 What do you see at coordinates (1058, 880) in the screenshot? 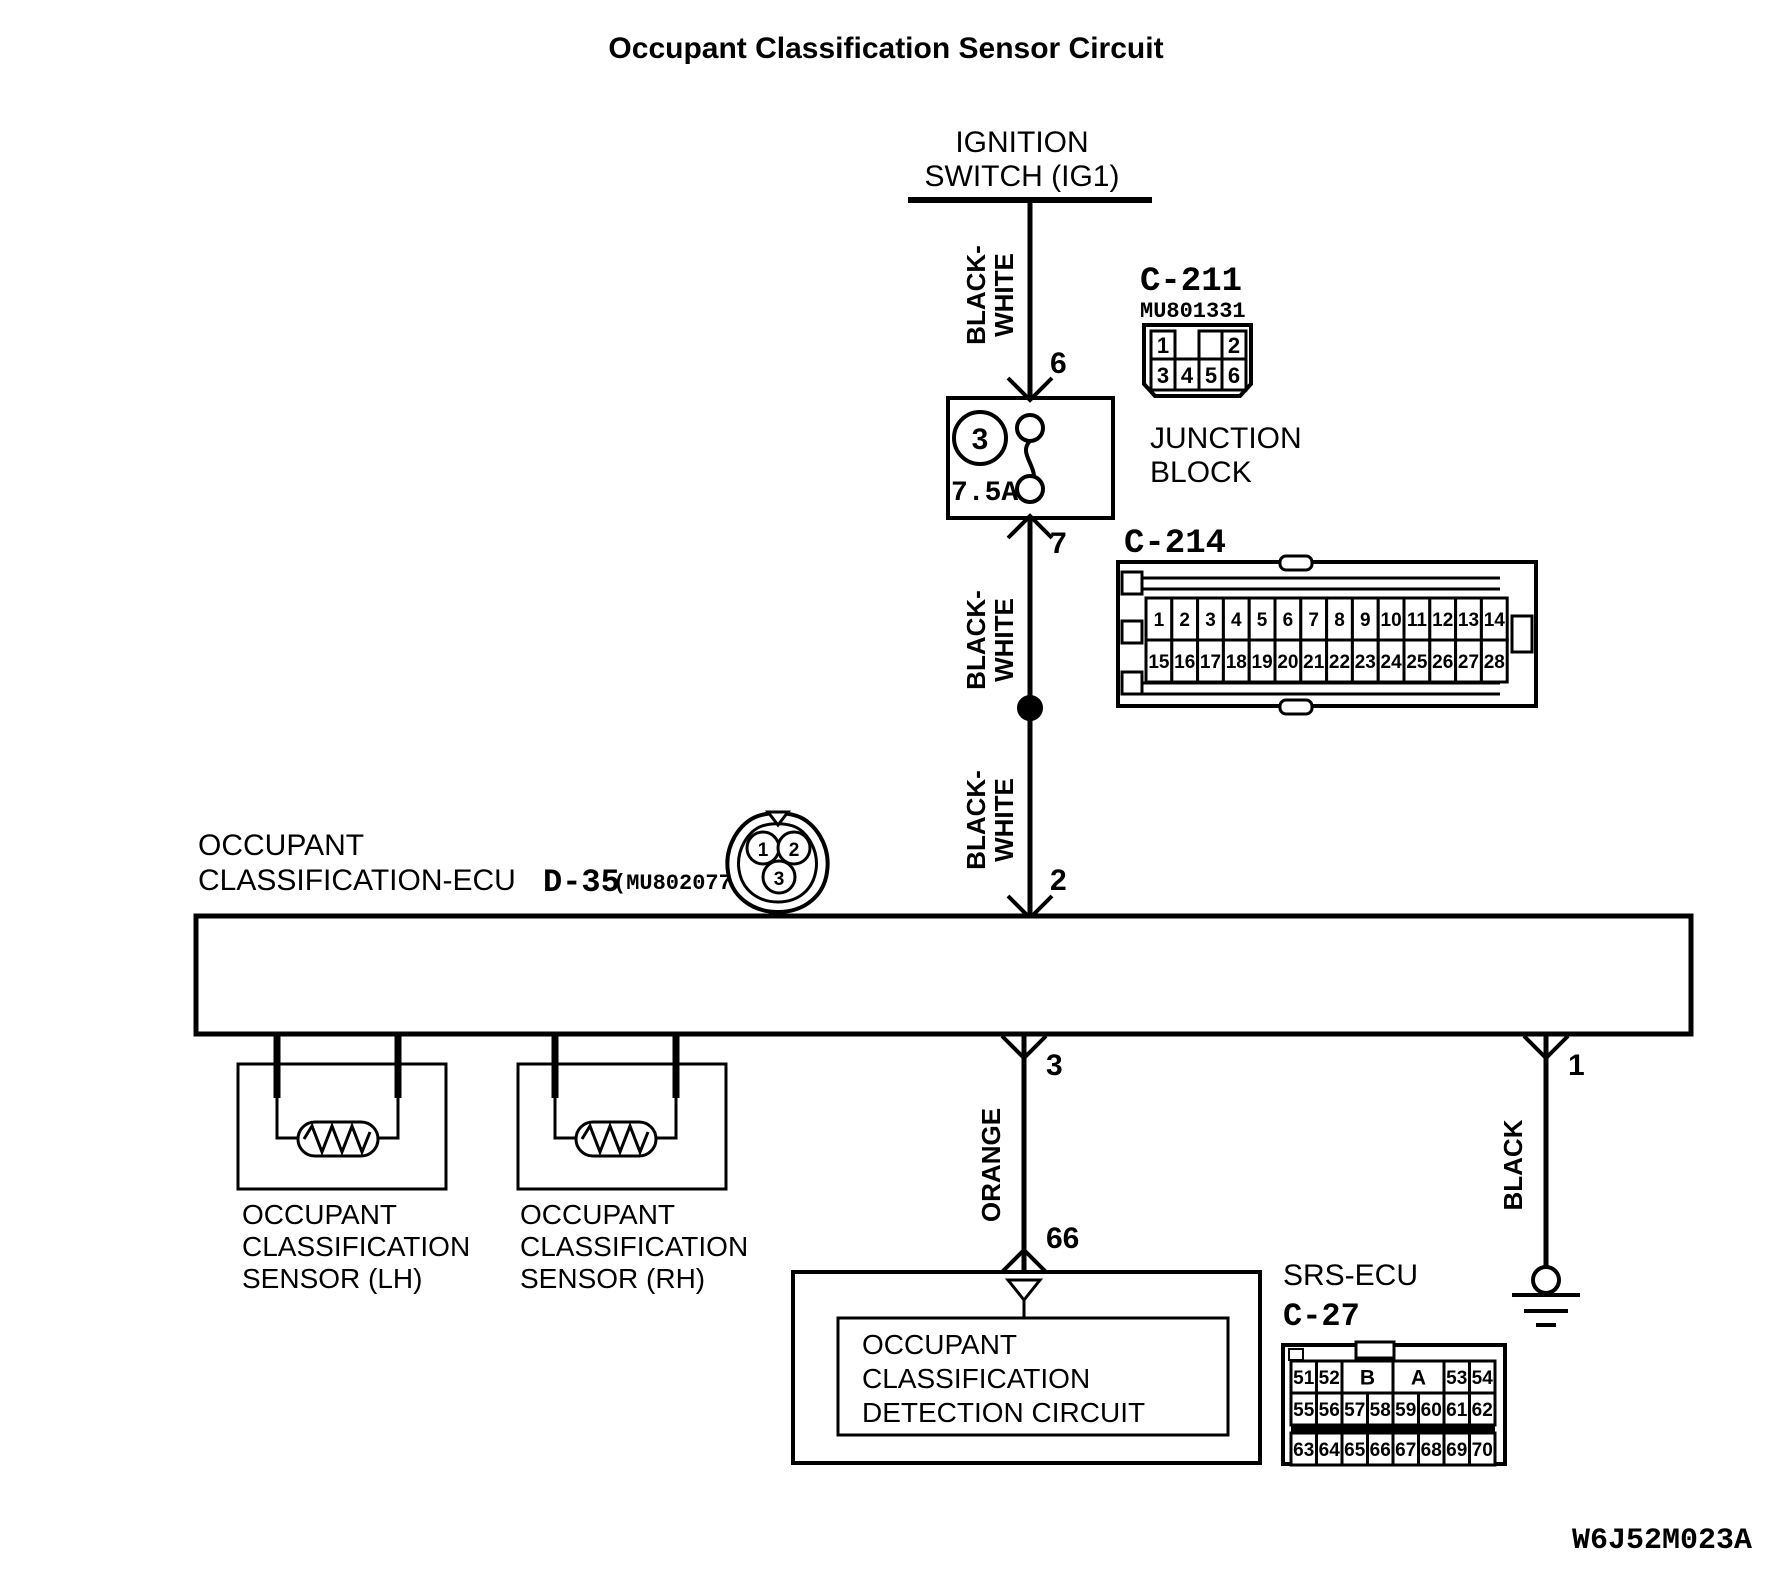
I see `pin-number-ecu-power: 2` at bounding box center [1058, 880].